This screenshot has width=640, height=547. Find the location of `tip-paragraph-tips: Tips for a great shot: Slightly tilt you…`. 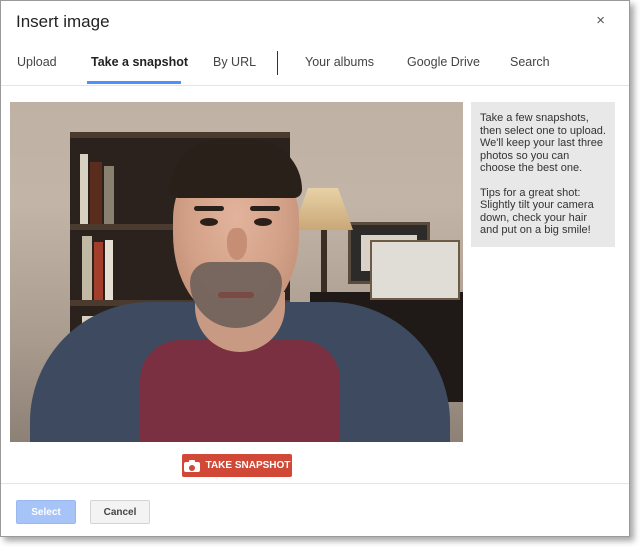

tip-paragraph-tips: Tips for a great shot: Slightly tilt you… is located at coordinates (537, 211).